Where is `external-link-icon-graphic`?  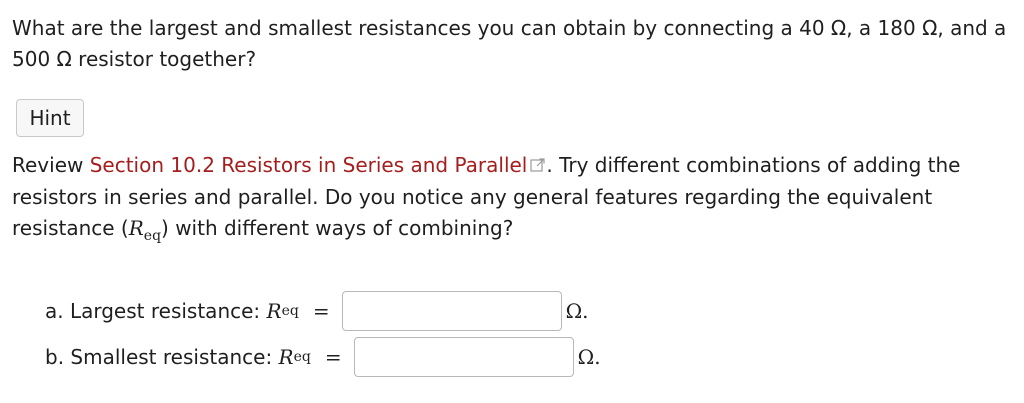
external-link-icon-graphic is located at coordinates (537, 165).